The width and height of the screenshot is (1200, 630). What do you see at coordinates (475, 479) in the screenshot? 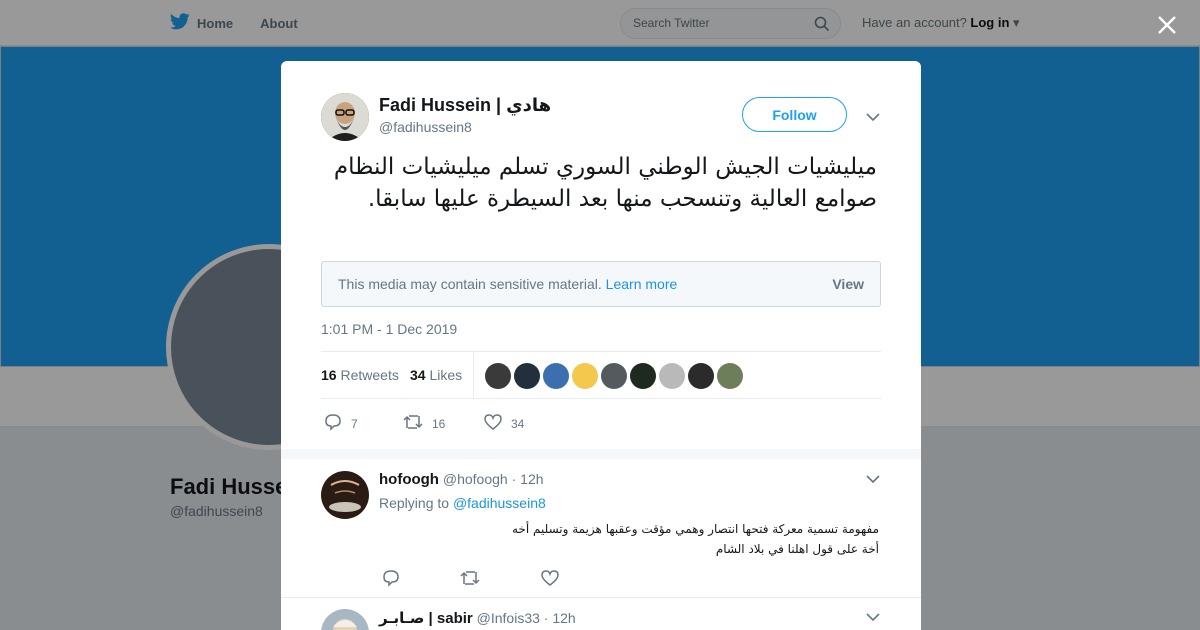
I see `reply-author-handle: @hofoogh` at bounding box center [475, 479].